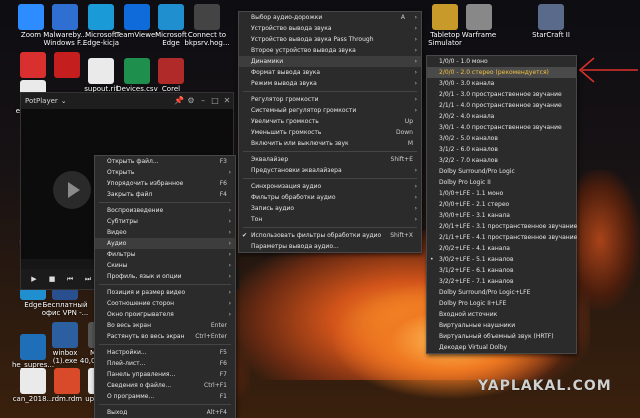 The height and width of the screenshot is (418, 640). I want to click on audio-menu-item: Запись аудио ›, so click(330, 208).